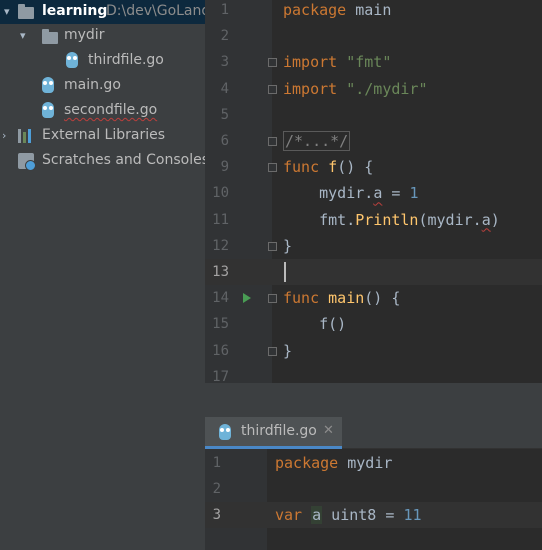 This screenshot has width=542, height=550. I want to click on code-line: 10 mydir.a = 1, so click(373, 193).